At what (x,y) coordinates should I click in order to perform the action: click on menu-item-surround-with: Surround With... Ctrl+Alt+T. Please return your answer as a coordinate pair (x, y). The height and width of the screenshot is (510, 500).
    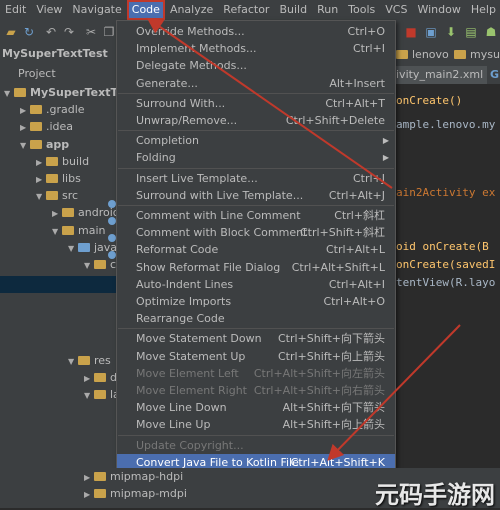
    Looking at the image, I should click on (256, 103).